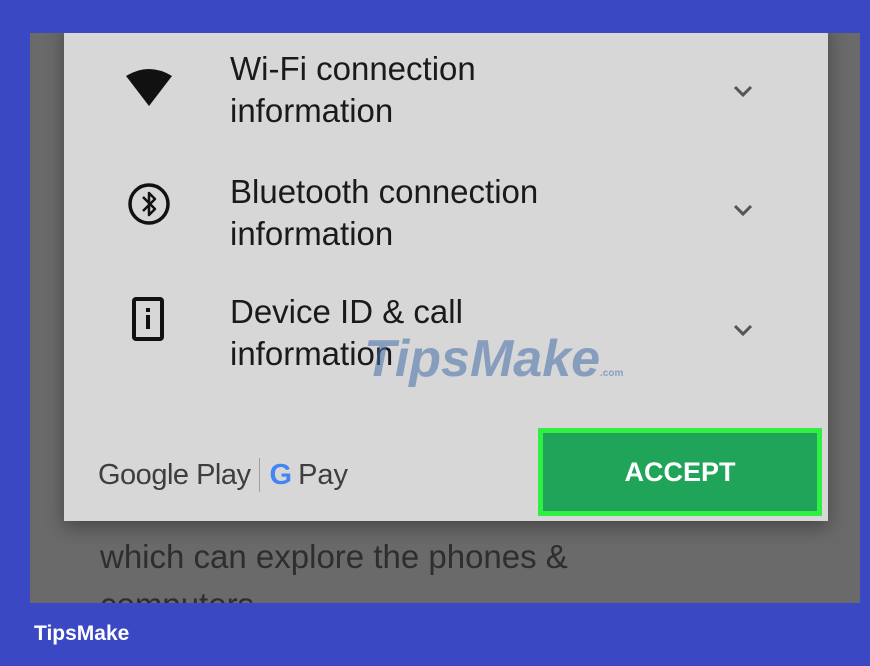 The height and width of the screenshot is (666, 870). Describe the element at coordinates (149, 320) in the screenshot. I see `device-info-icon` at that location.